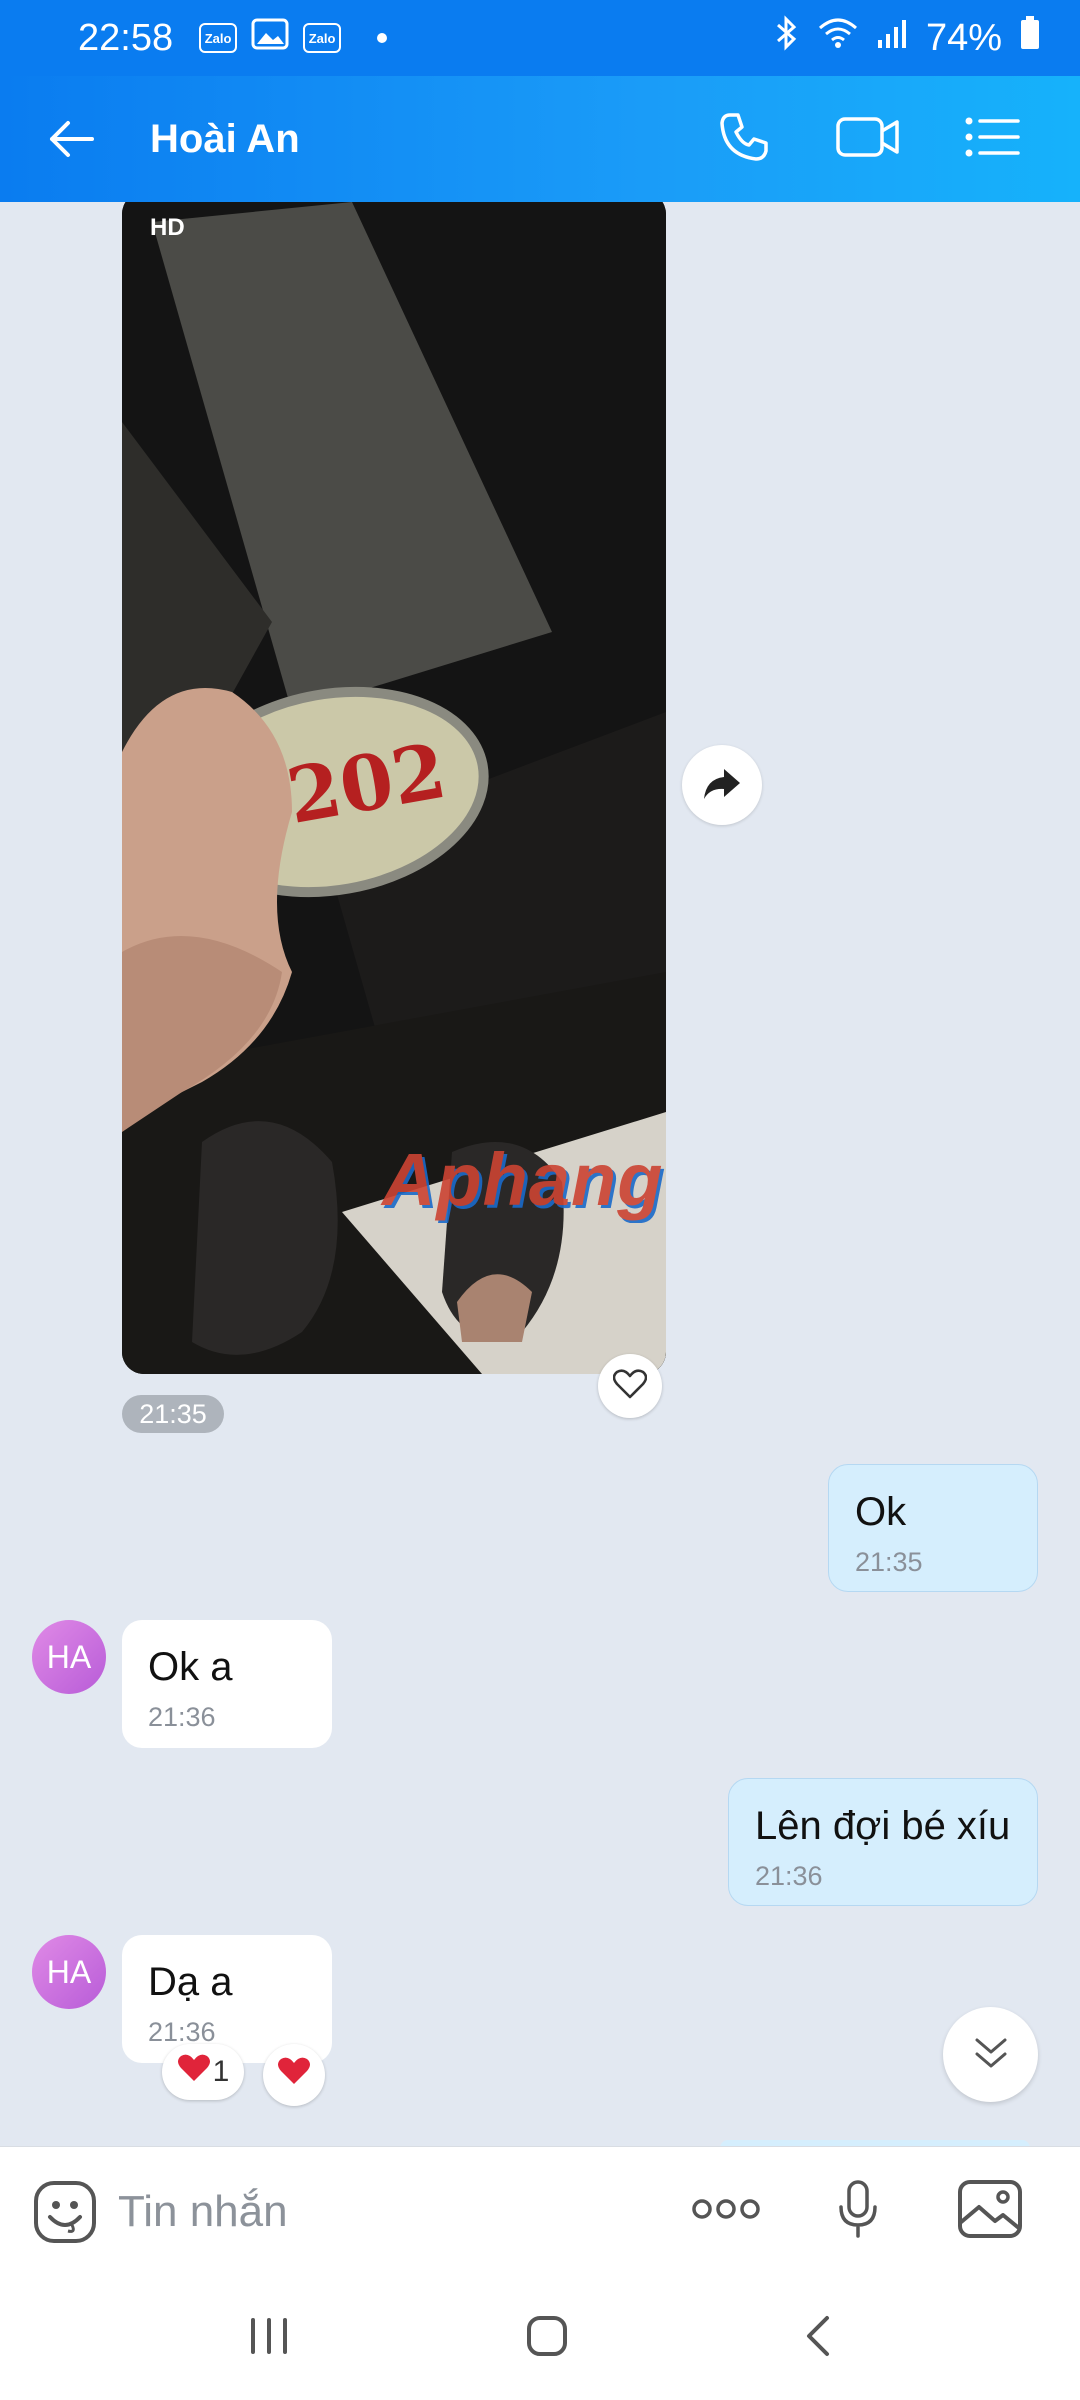 The width and height of the screenshot is (1080, 2400). I want to click on sticker-icon, so click(65, 2214).